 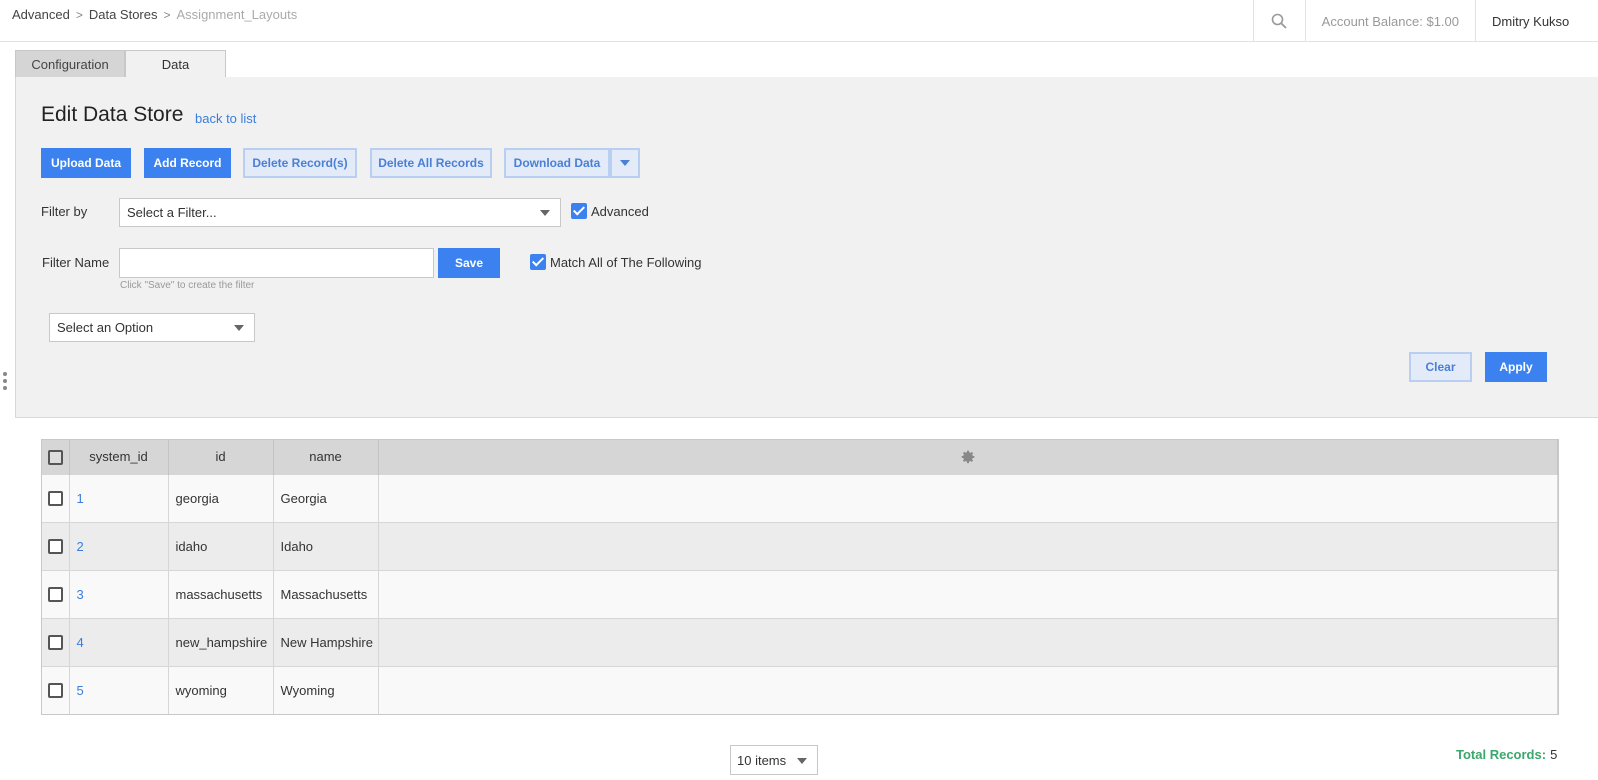 I want to click on table-row: 4 new_hampshire New Hampshire, so click(x=800, y=641).